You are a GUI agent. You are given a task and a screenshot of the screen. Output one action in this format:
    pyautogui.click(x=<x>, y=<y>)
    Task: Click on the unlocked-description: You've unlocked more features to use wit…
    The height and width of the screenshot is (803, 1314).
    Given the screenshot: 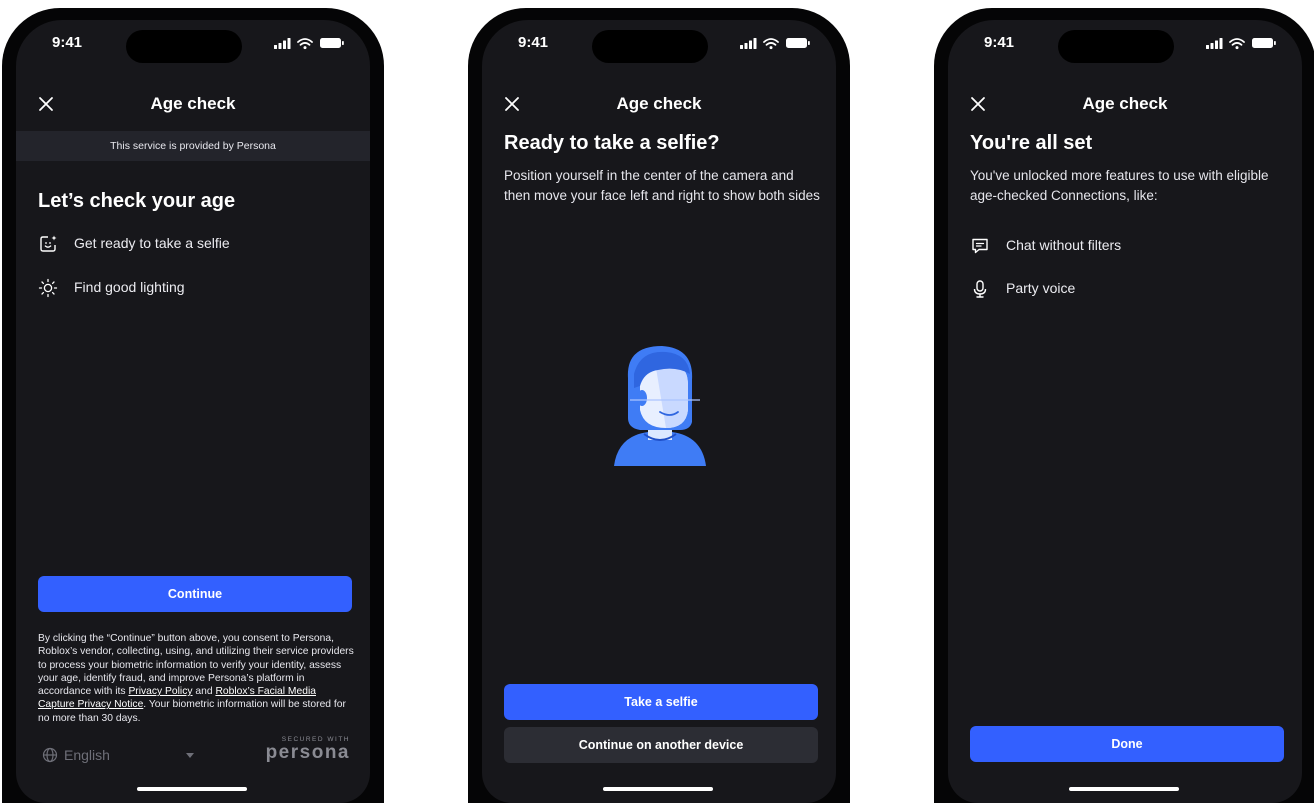 What is the action you would take?
    pyautogui.click(x=1119, y=185)
    